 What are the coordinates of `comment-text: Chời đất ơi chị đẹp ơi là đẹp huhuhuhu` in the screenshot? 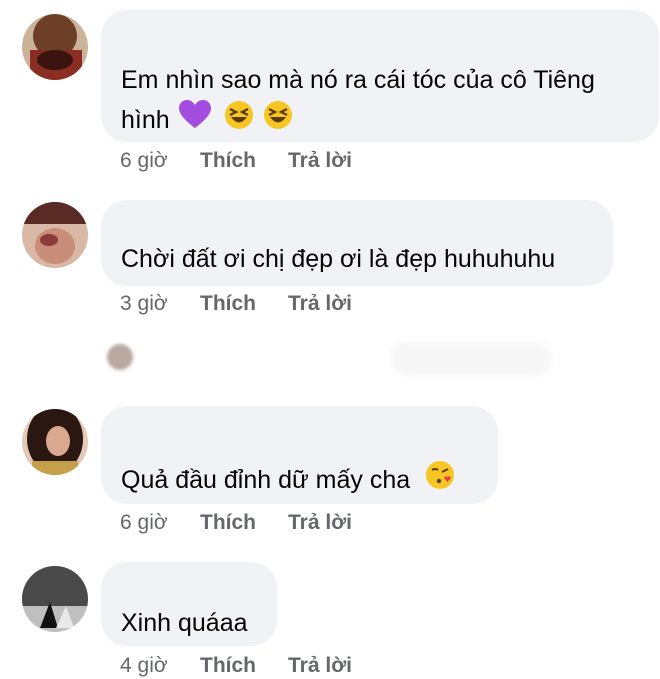 It's located at (338, 259).